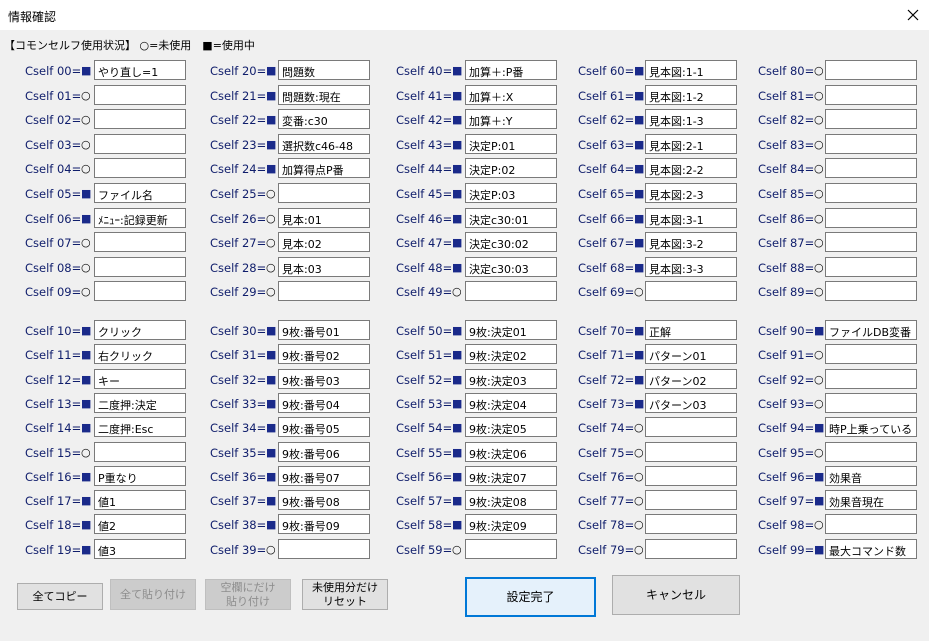 Image resolution: width=929 pixels, height=641 pixels. I want to click on cself-field: やり直し=1, so click(140, 70).